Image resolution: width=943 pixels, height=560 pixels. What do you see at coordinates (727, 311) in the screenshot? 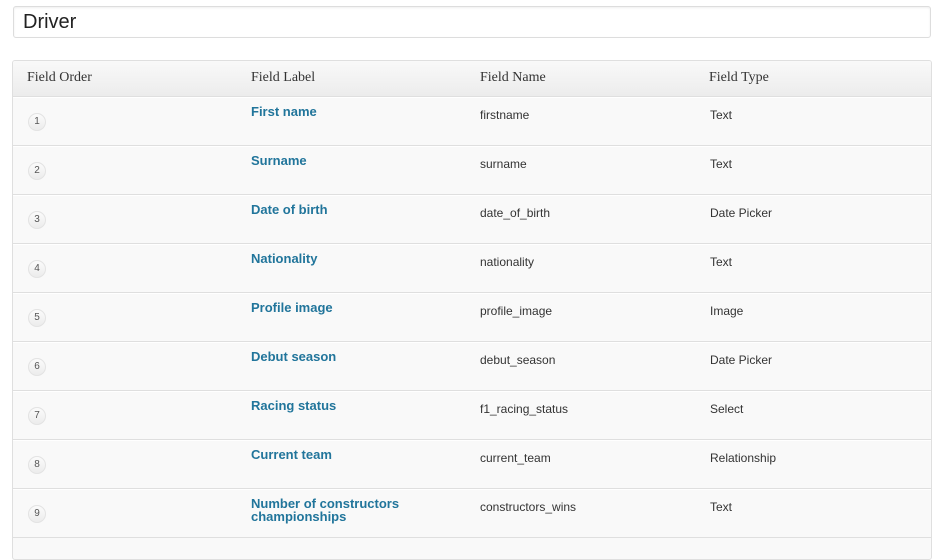
I see `field-type: Image` at bounding box center [727, 311].